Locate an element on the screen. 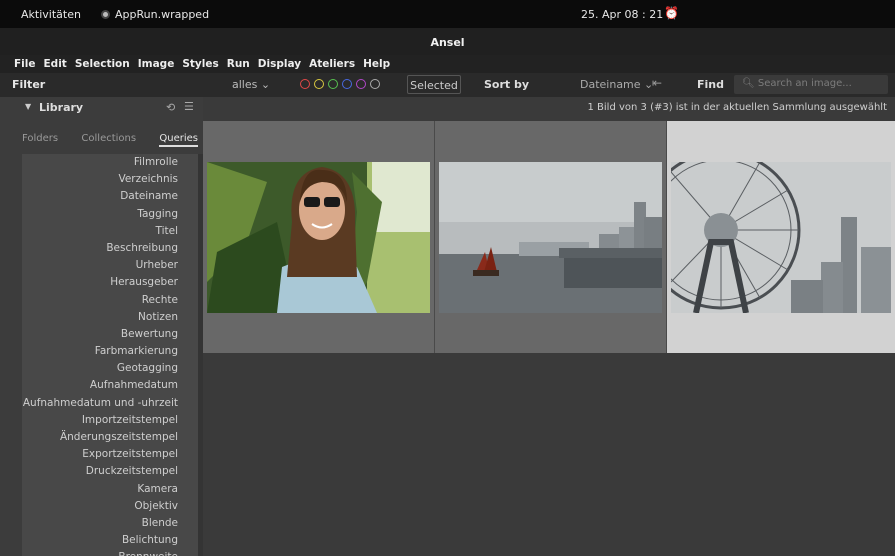  library-title: Library is located at coordinates (61, 107).